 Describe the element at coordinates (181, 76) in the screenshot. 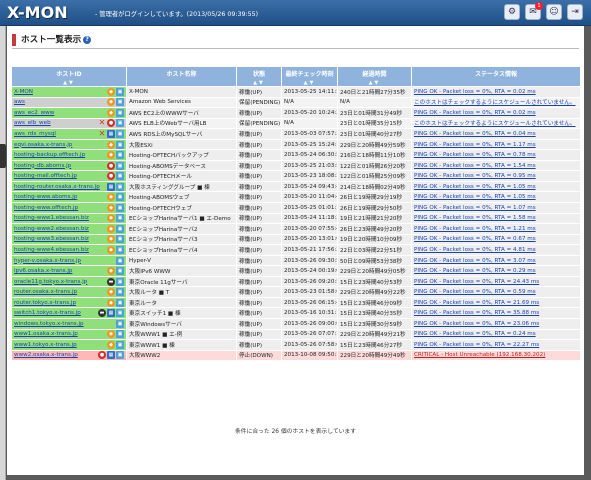

I see `col-host-name: ホスト名称` at that location.